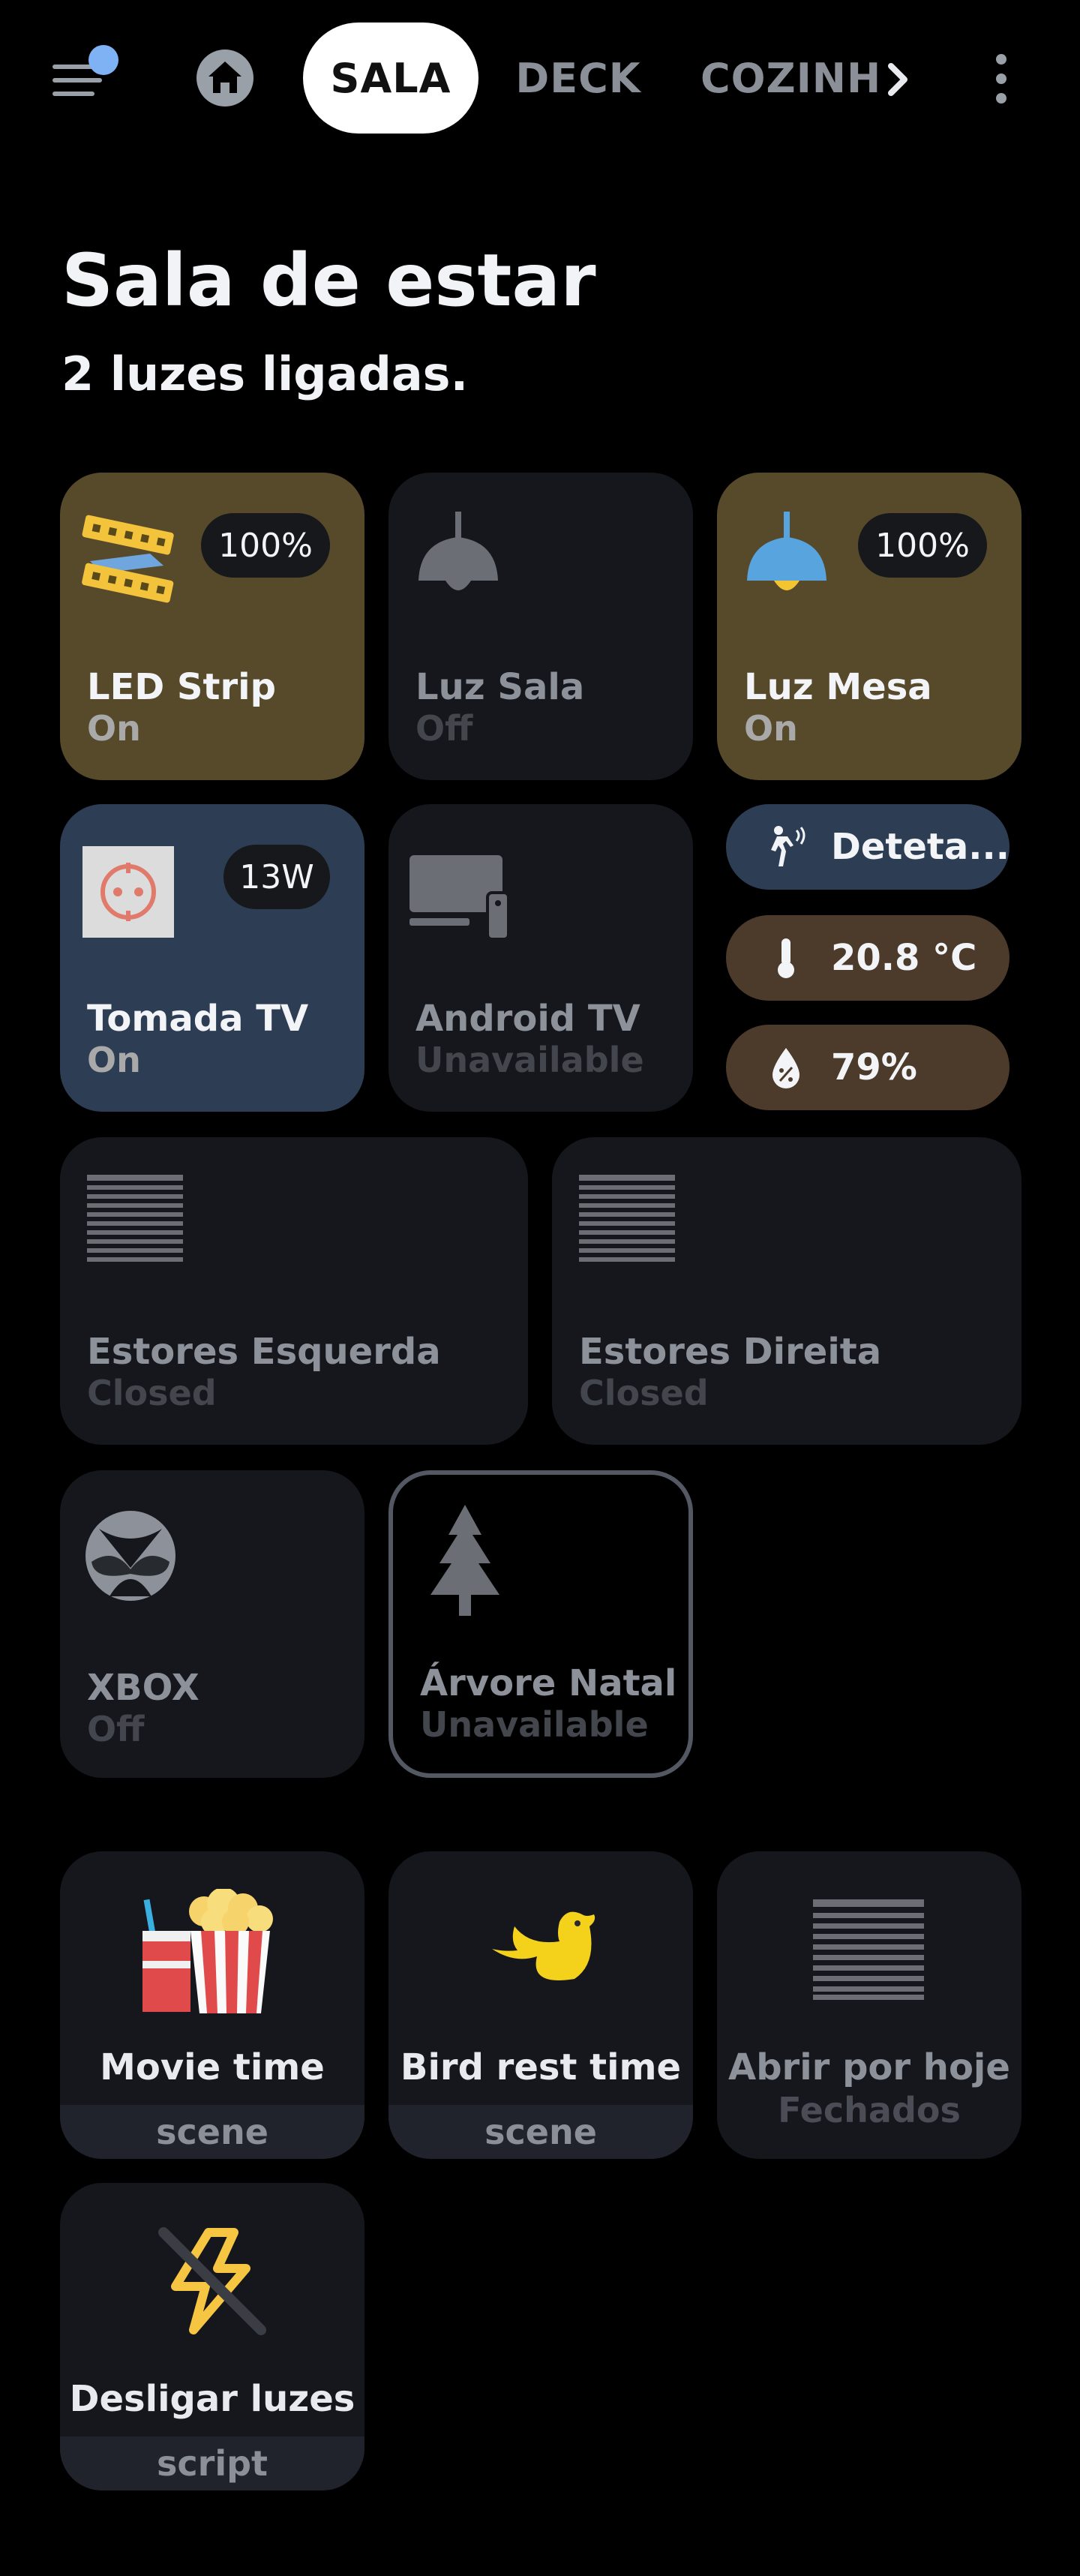  I want to click on tile-xbox: XBOX Off, so click(212, 1624).